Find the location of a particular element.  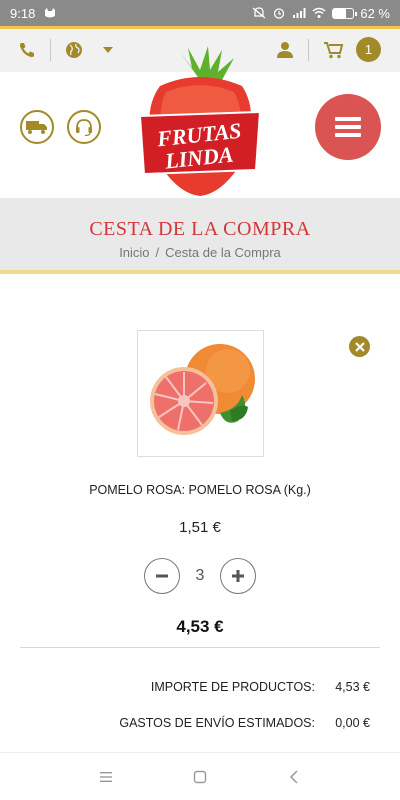

menu-button is located at coordinates (348, 127).